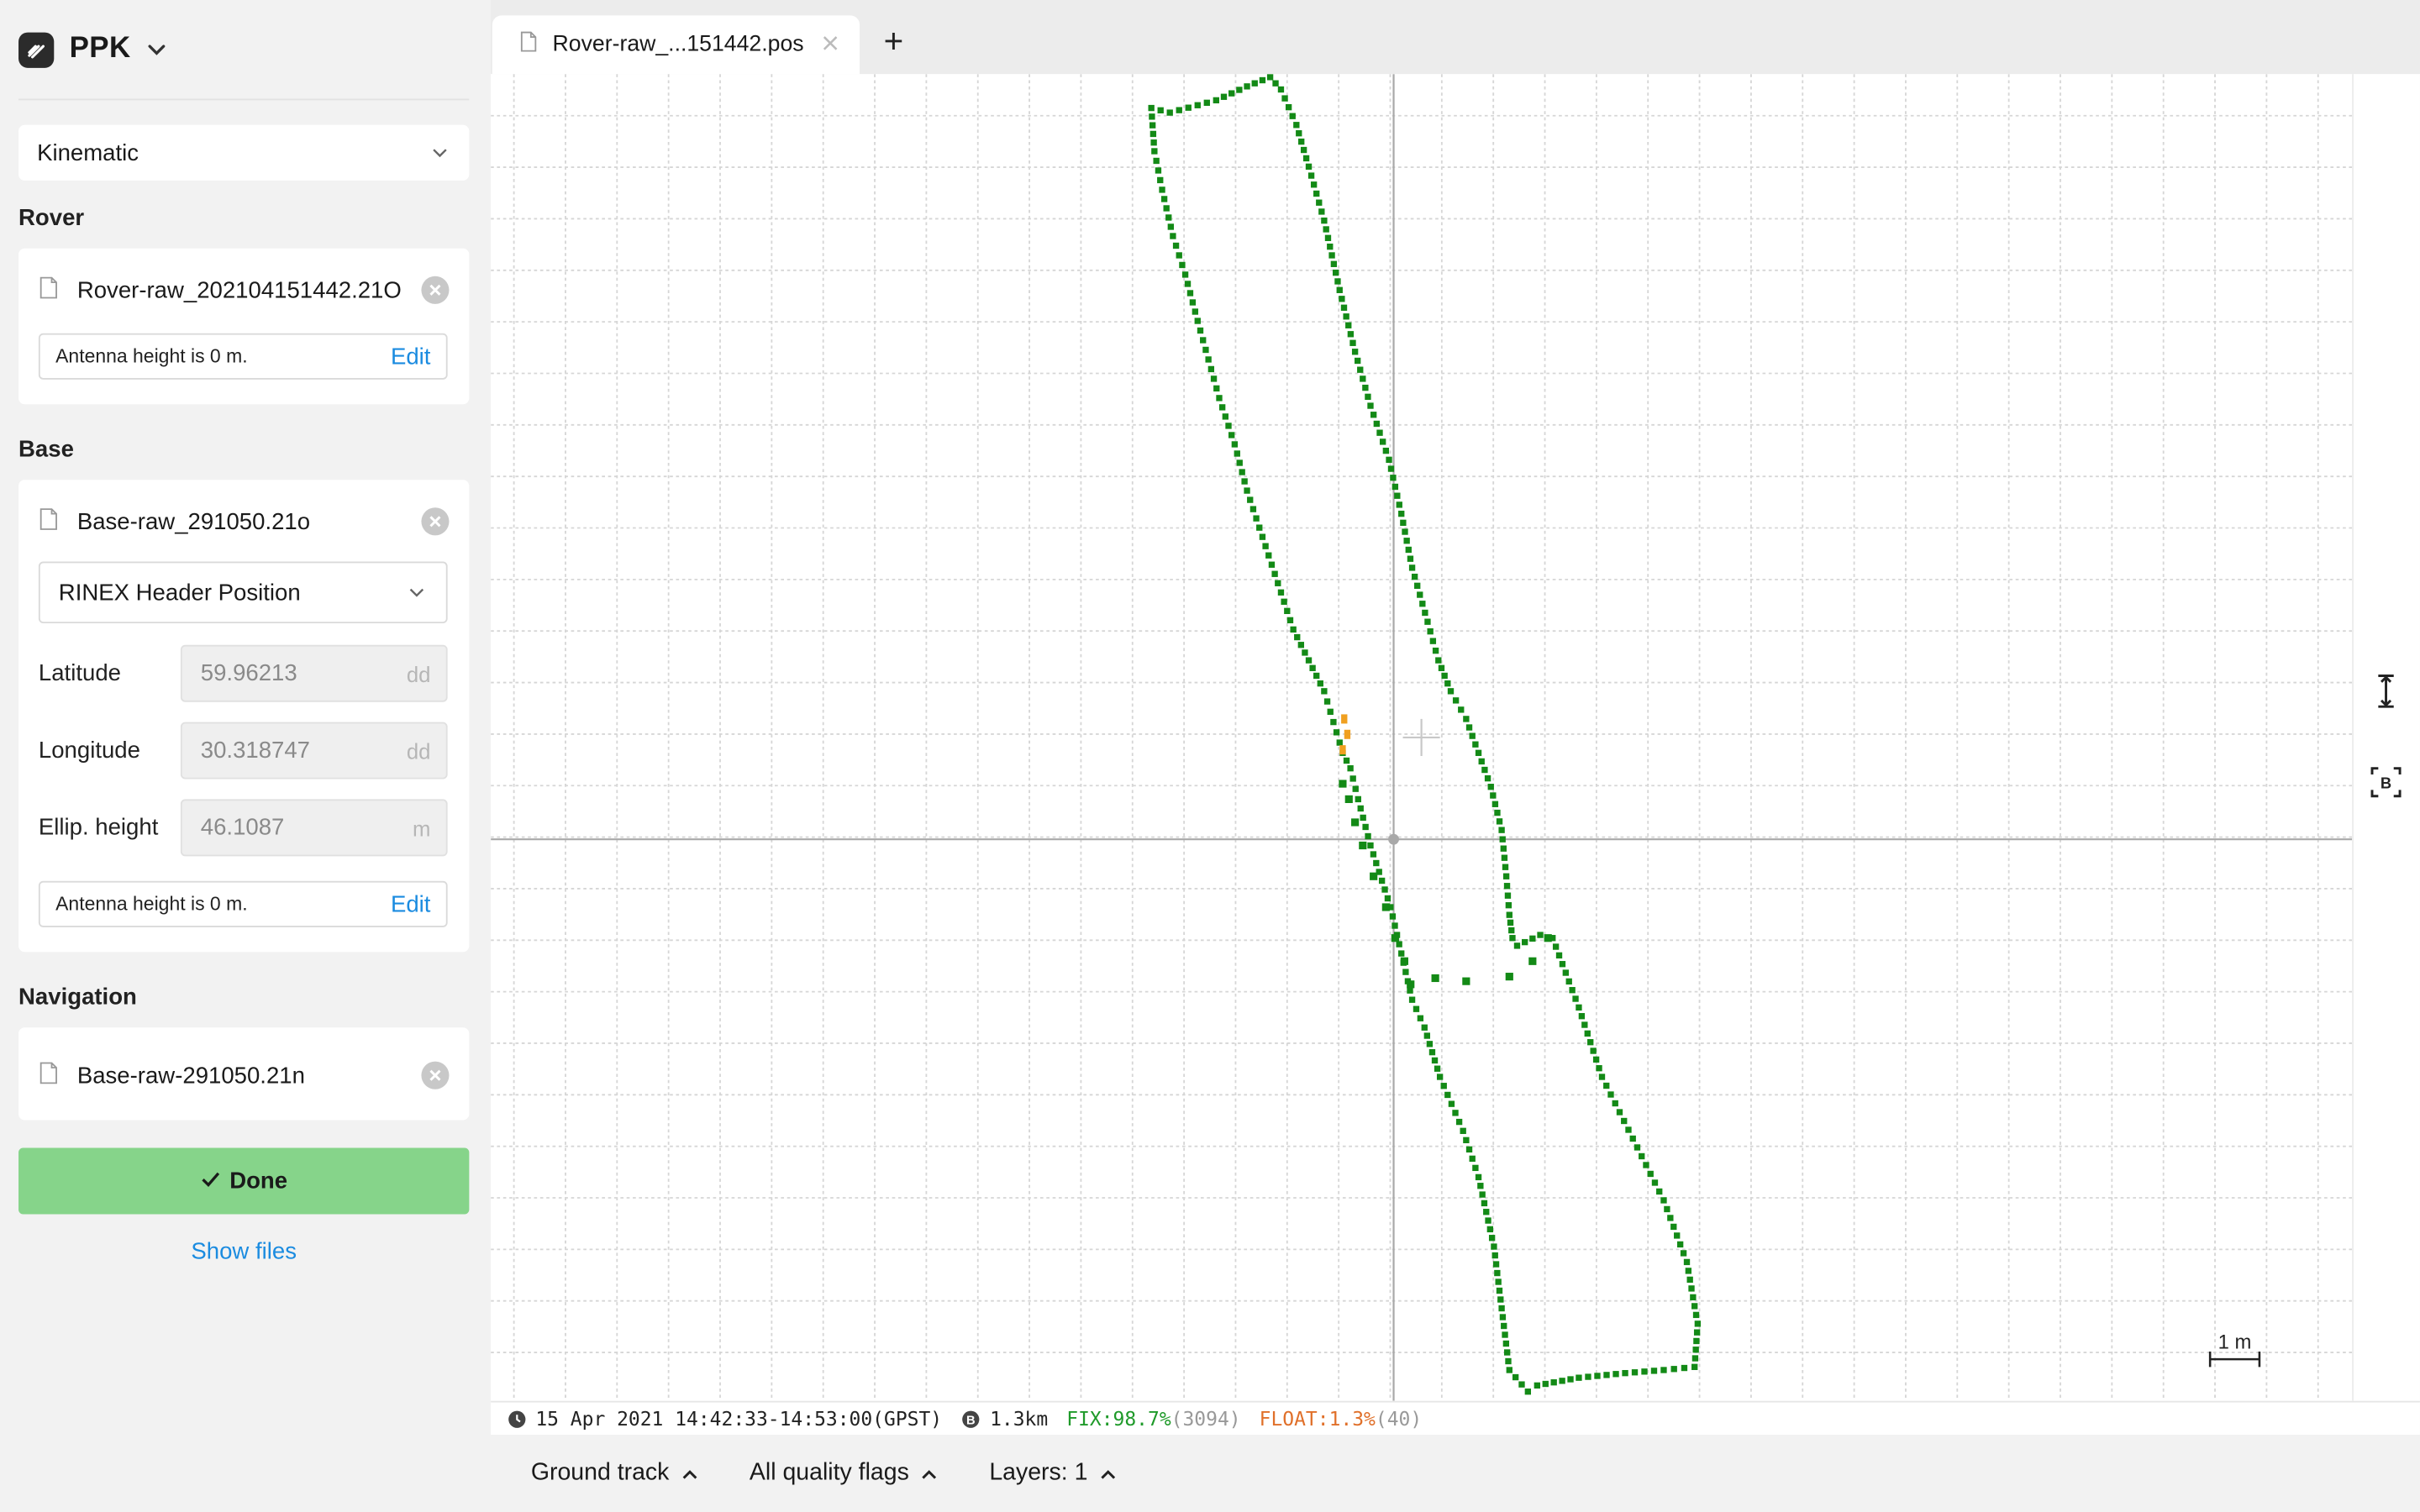  What do you see at coordinates (314, 751) in the screenshot?
I see `longitude-field: 30.318747 dd` at bounding box center [314, 751].